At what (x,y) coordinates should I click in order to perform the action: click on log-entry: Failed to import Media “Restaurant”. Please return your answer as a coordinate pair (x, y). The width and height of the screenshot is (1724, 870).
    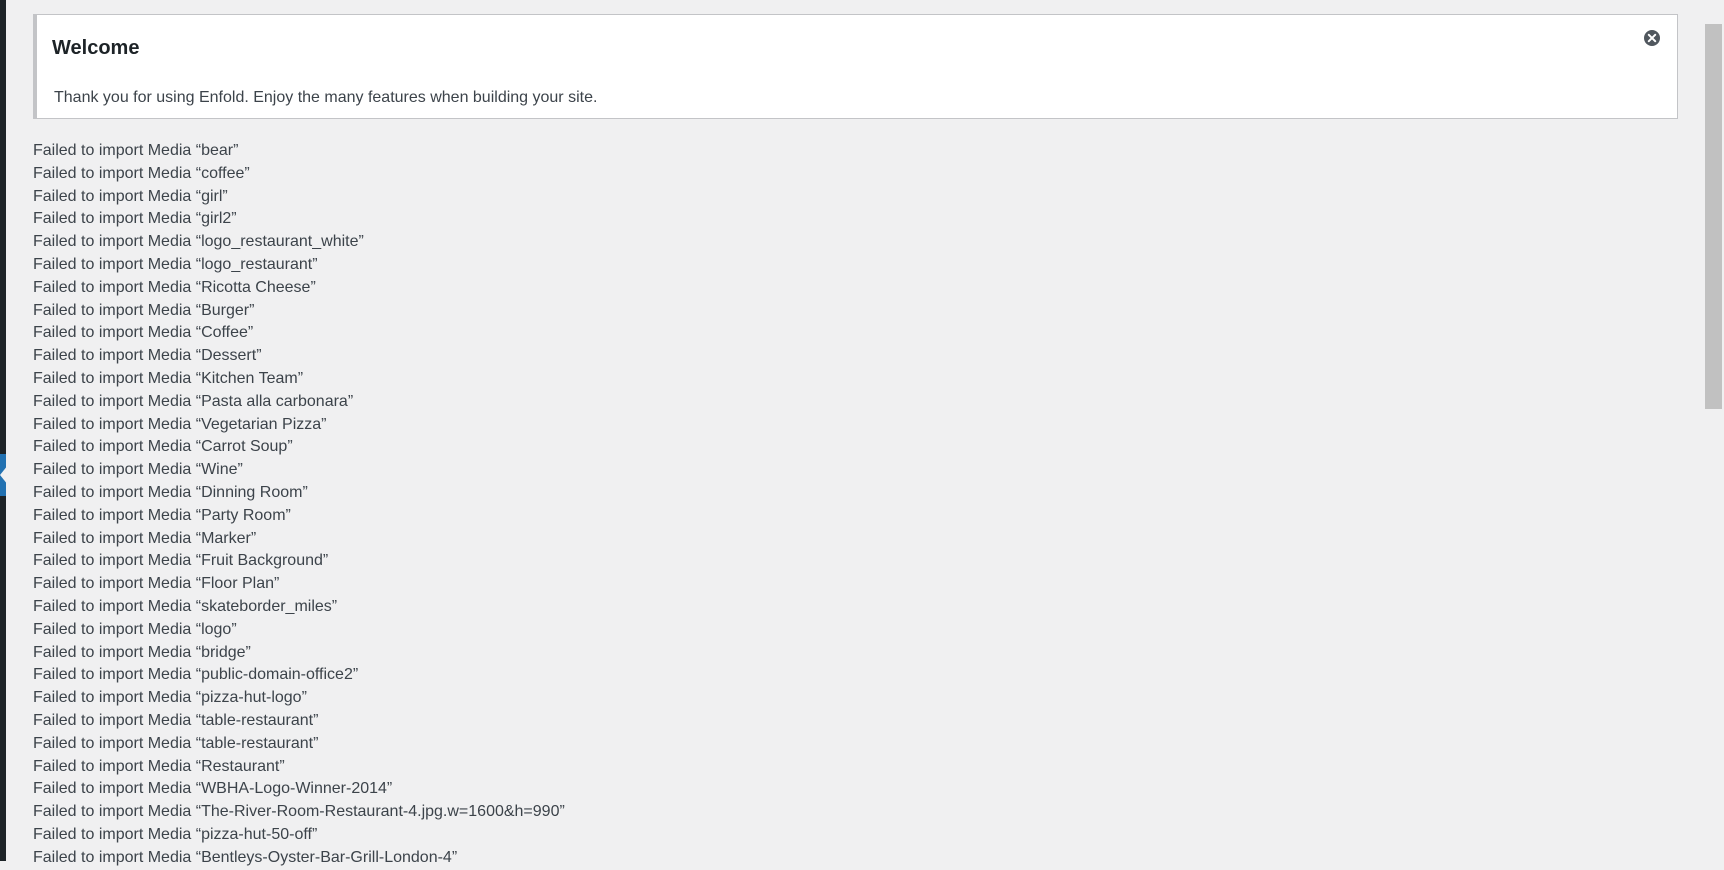
    Looking at the image, I should click on (159, 766).